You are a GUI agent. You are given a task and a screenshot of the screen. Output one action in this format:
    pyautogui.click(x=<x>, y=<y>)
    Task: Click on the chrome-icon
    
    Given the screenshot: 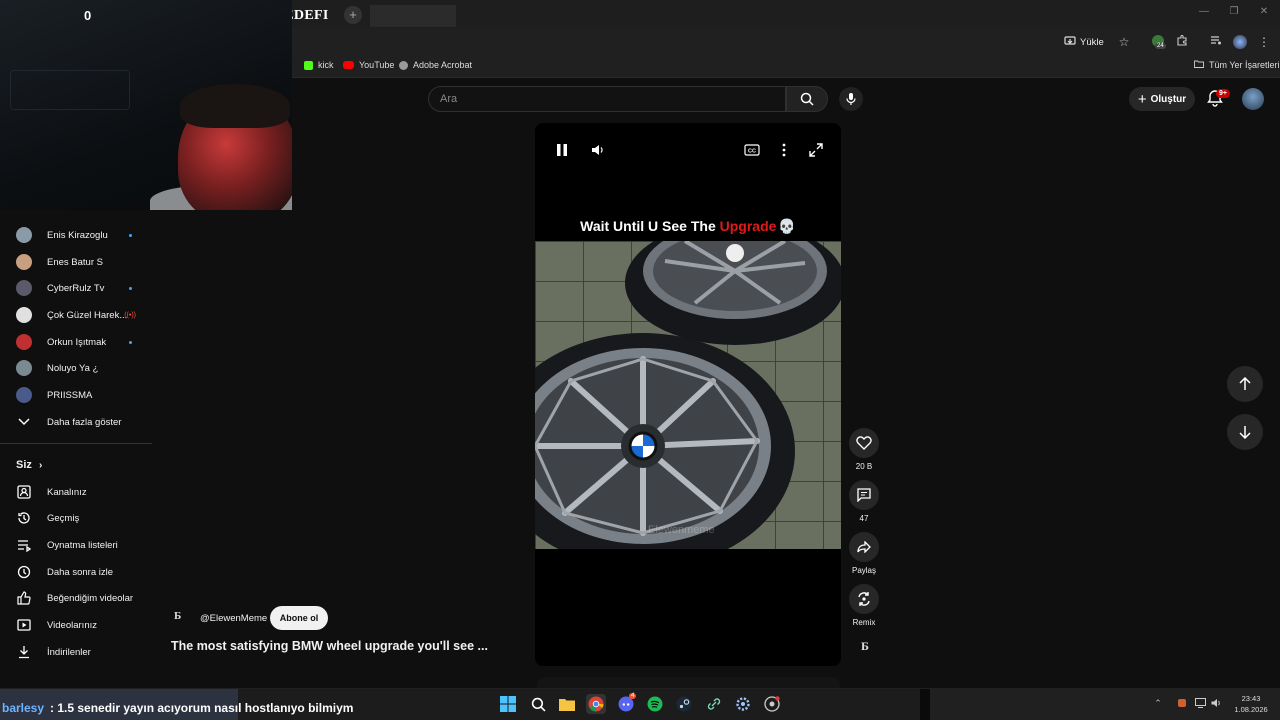 What is the action you would take?
    pyautogui.click(x=596, y=704)
    